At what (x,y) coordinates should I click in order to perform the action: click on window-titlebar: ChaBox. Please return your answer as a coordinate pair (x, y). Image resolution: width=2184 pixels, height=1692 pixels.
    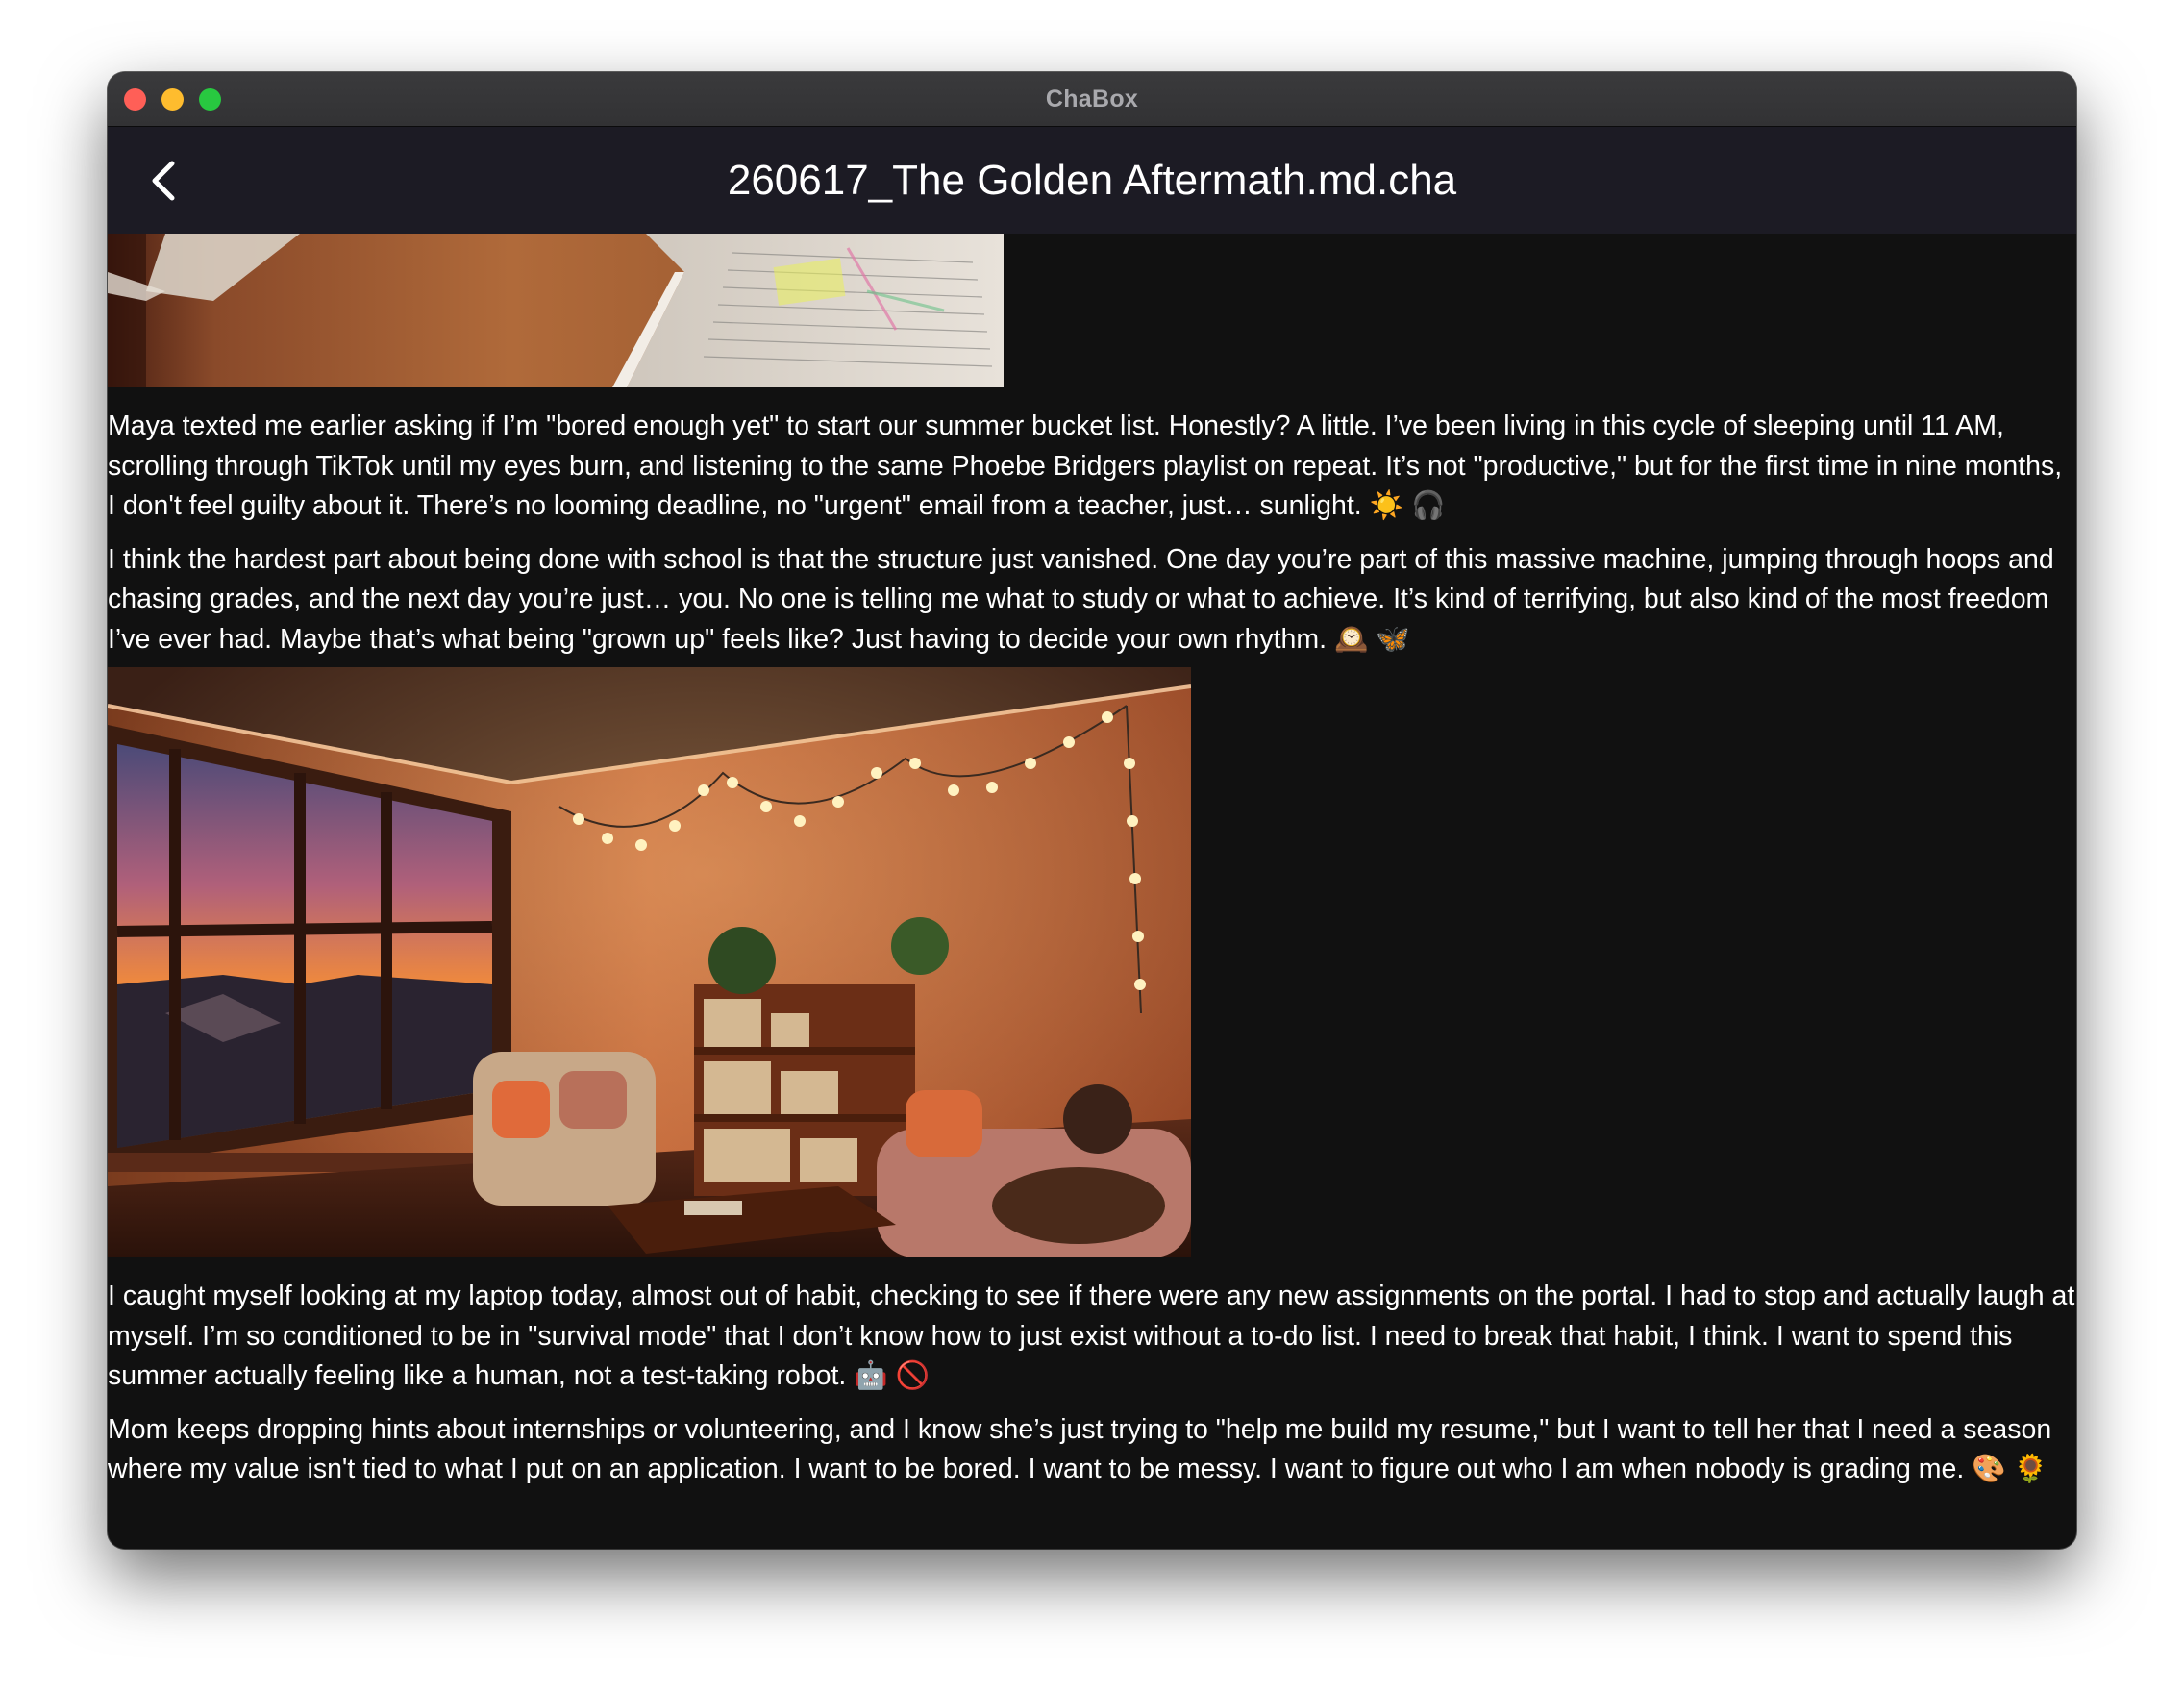
    Looking at the image, I should click on (1092, 99).